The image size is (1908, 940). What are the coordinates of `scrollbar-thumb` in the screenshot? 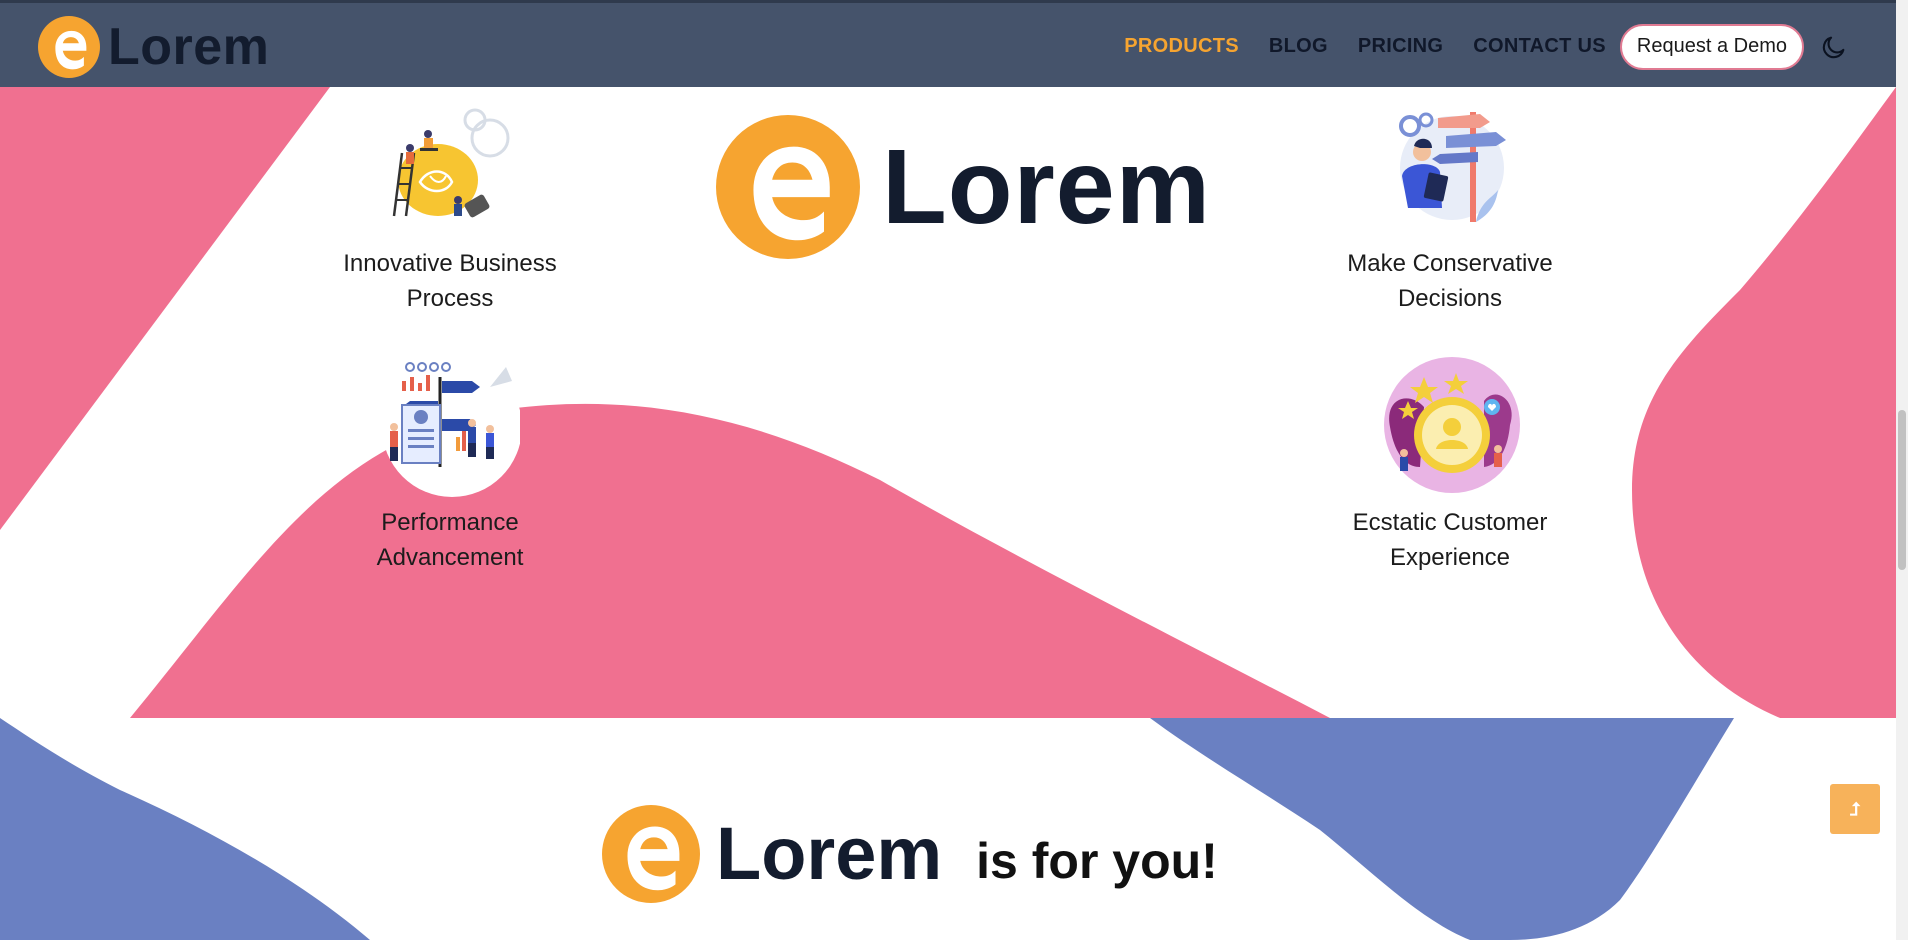 It's located at (1902, 490).